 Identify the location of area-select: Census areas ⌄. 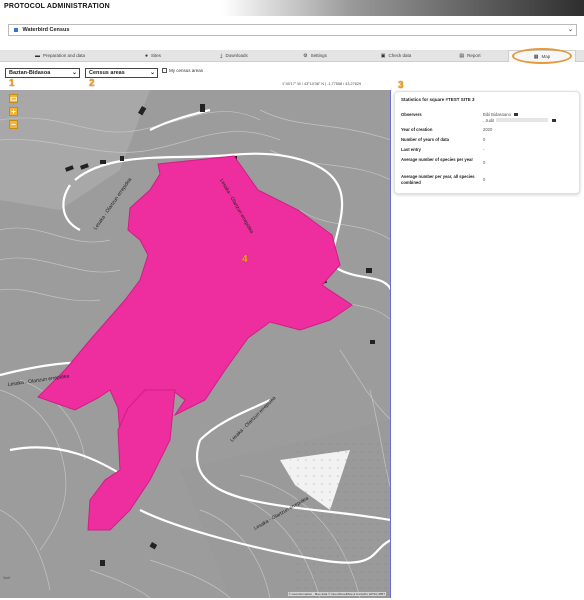
(121, 73).